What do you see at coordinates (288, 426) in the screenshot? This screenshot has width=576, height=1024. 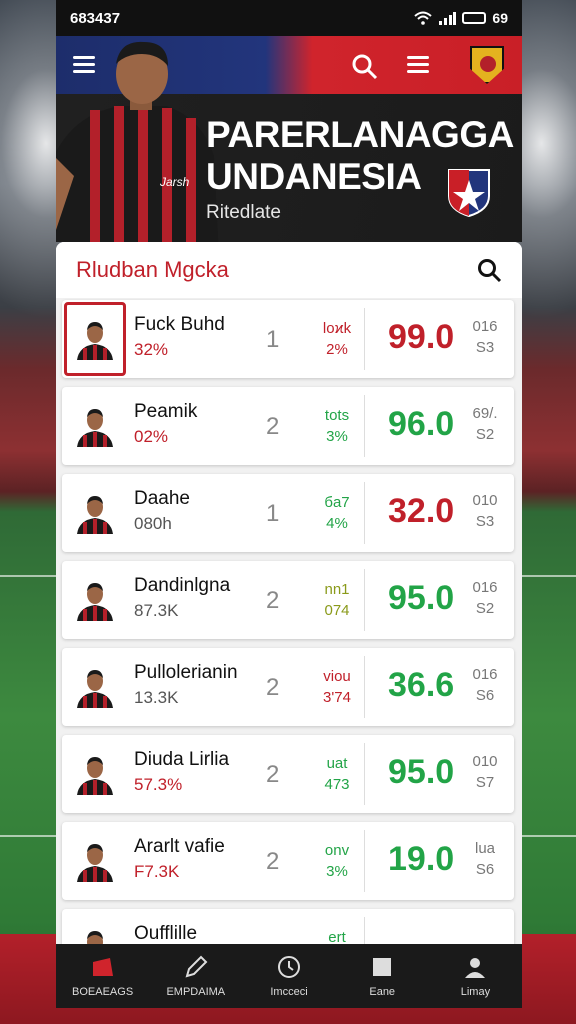 I see `list-item: Peamik 02% 2 tots 3% 96.0 69/. S2` at bounding box center [288, 426].